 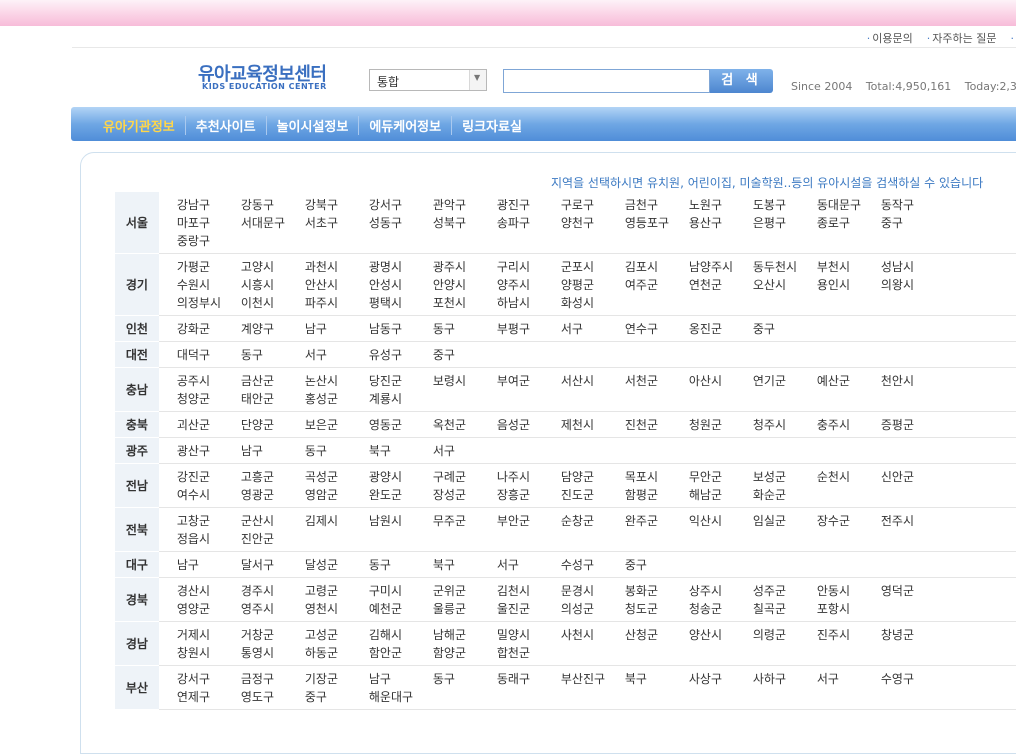 What do you see at coordinates (785, 679) in the screenshot?
I see `city-link: 사하구` at bounding box center [785, 679].